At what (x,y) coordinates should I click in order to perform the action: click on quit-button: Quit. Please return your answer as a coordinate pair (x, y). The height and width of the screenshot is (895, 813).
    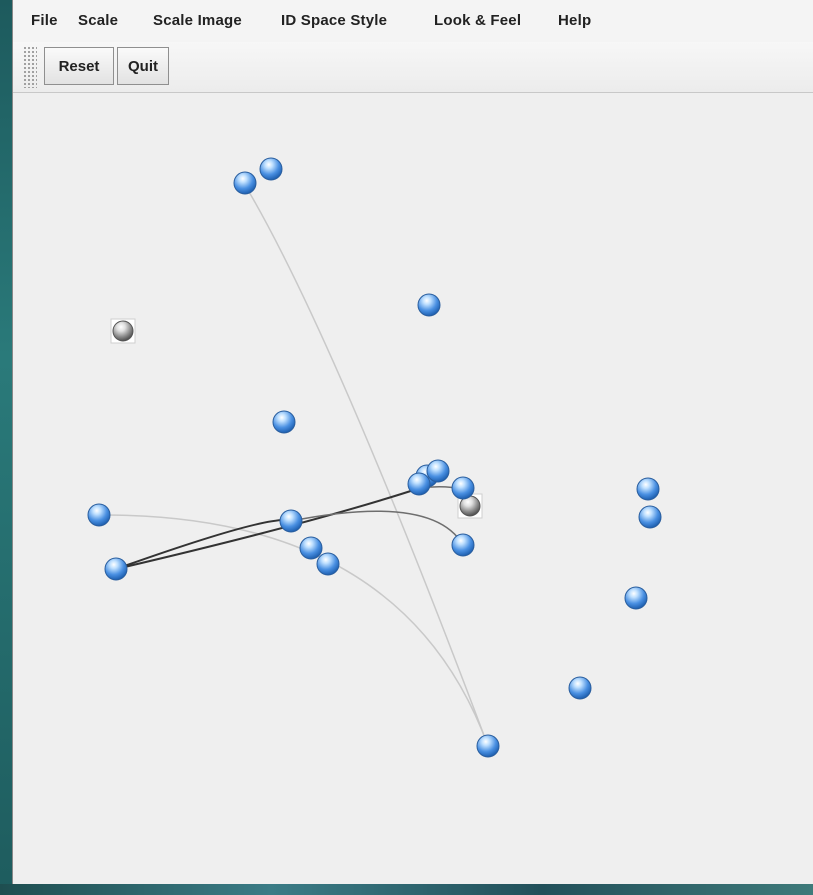
    Looking at the image, I should click on (143, 66).